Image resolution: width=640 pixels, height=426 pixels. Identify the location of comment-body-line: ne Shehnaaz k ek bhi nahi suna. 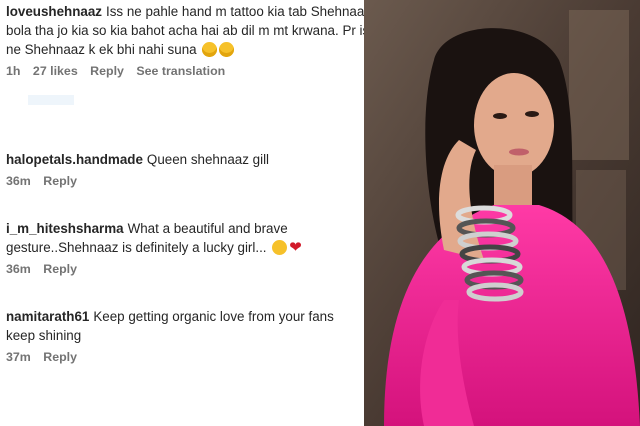
(101, 49).